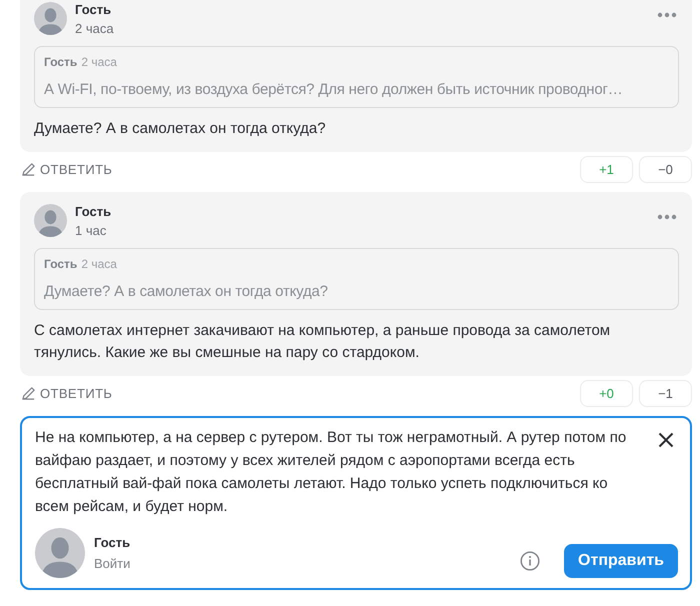 The width and height of the screenshot is (700, 606). What do you see at coordinates (665, 169) in the screenshot?
I see `downvote-button: −0` at bounding box center [665, 169].